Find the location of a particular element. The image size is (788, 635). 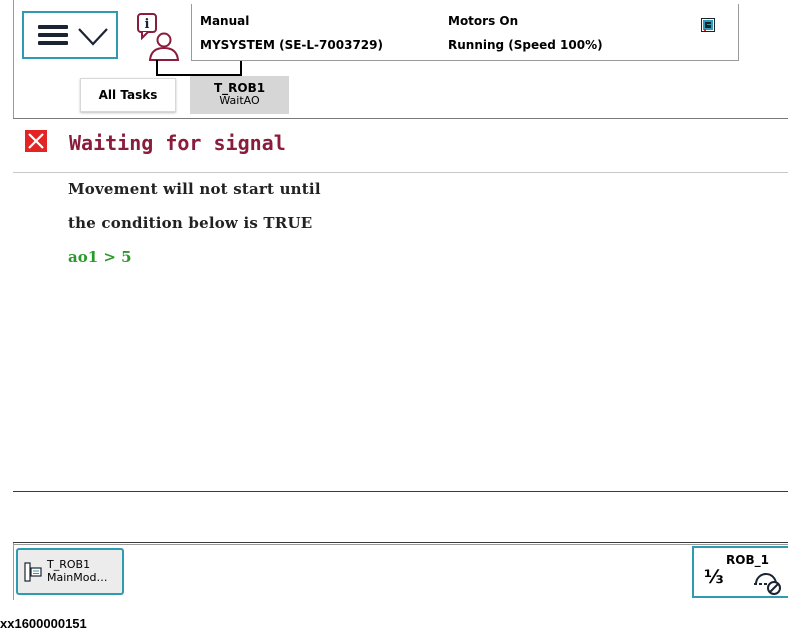

figure-id: xx1600000151 is located at coordinates (43, 623).